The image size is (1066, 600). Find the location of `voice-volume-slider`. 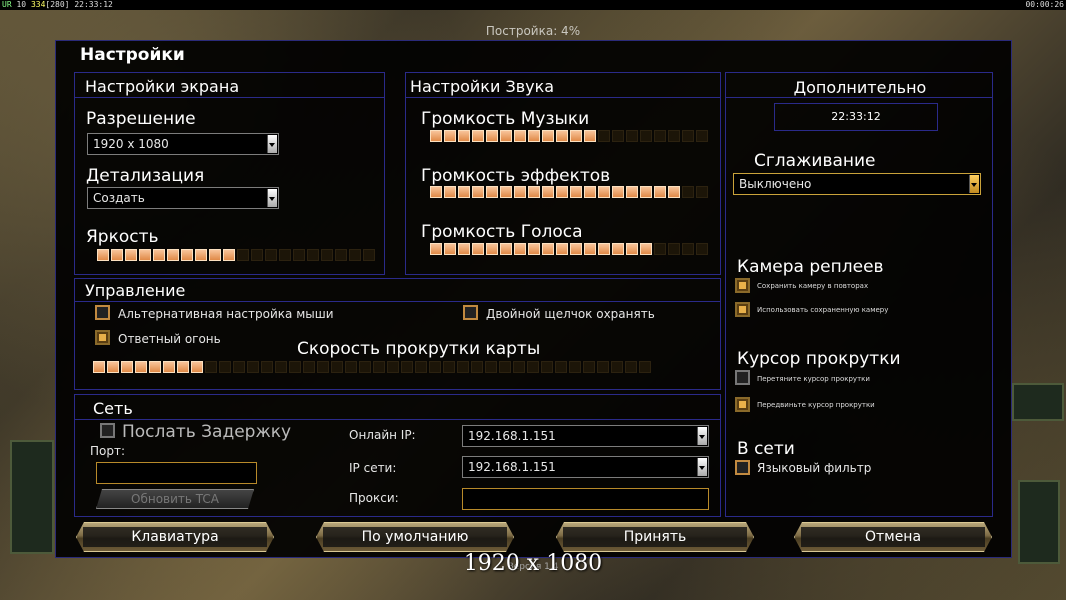

voice-volume-slider is located at coordinates (569, 249).